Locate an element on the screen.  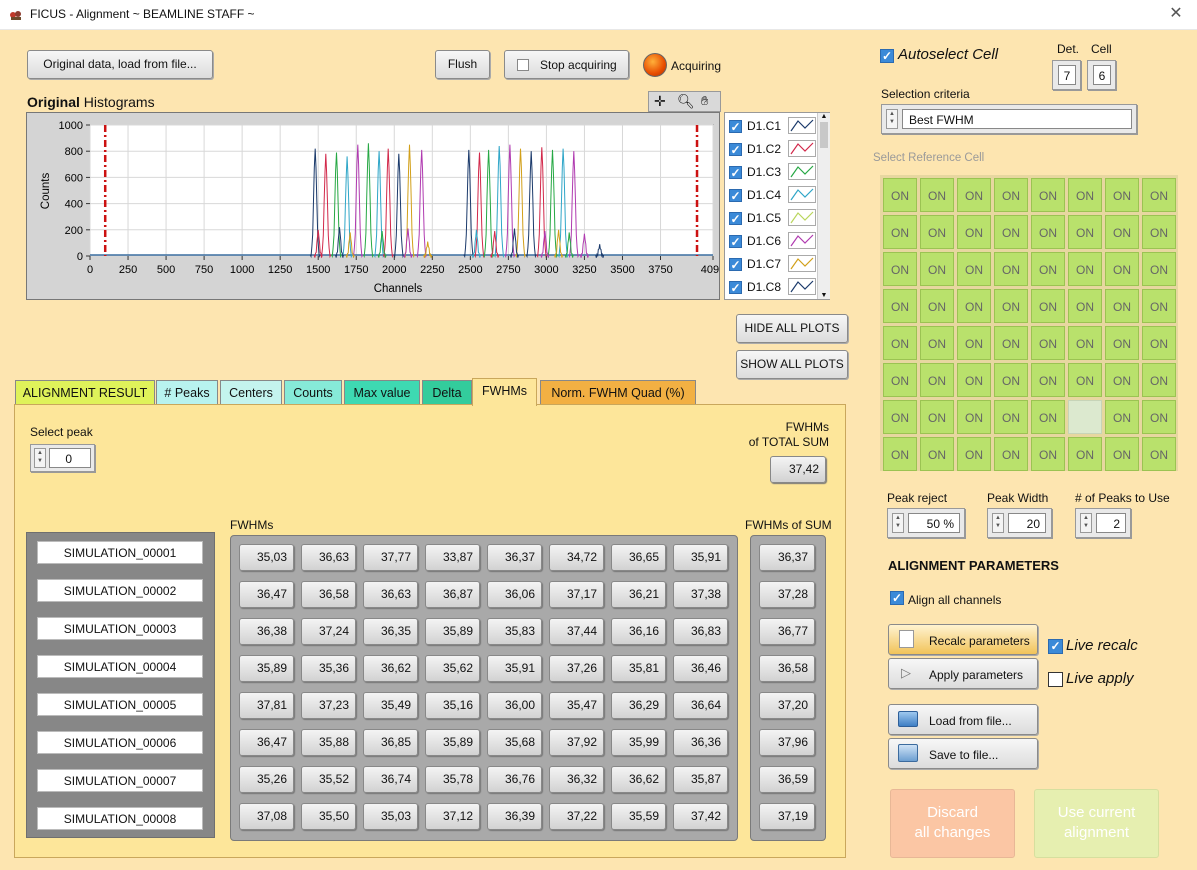
select-peak-input: 0 is located at coordinates (70, 458).